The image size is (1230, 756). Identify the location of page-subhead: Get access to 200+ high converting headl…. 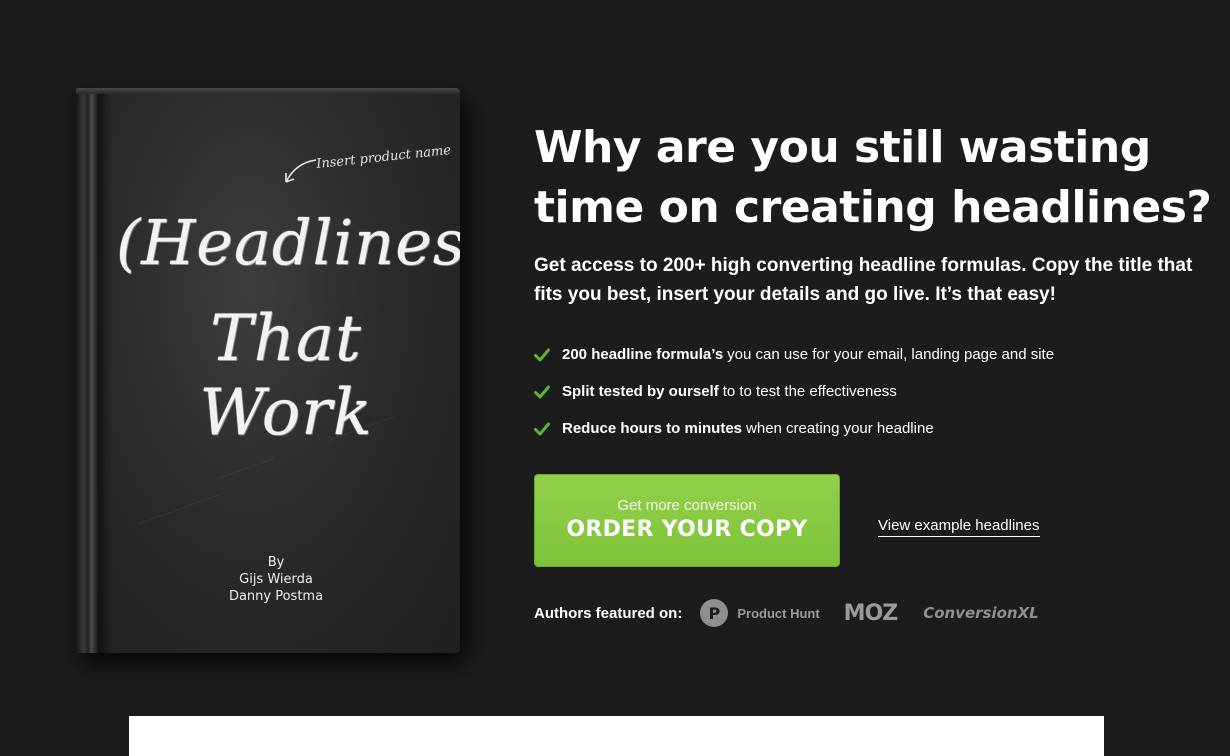
(863, 280).